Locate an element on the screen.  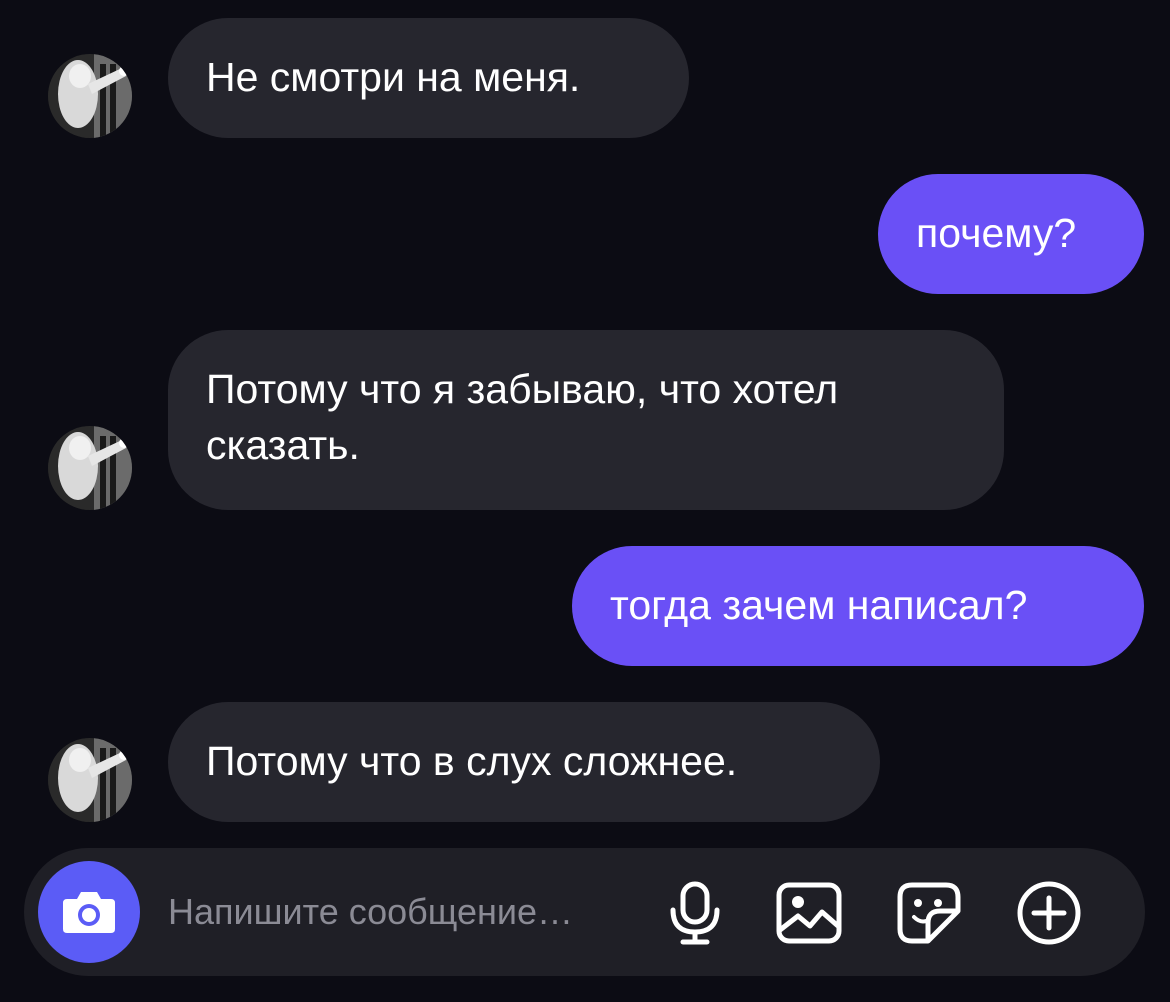
camera-button is located at coordinates (89, 912).